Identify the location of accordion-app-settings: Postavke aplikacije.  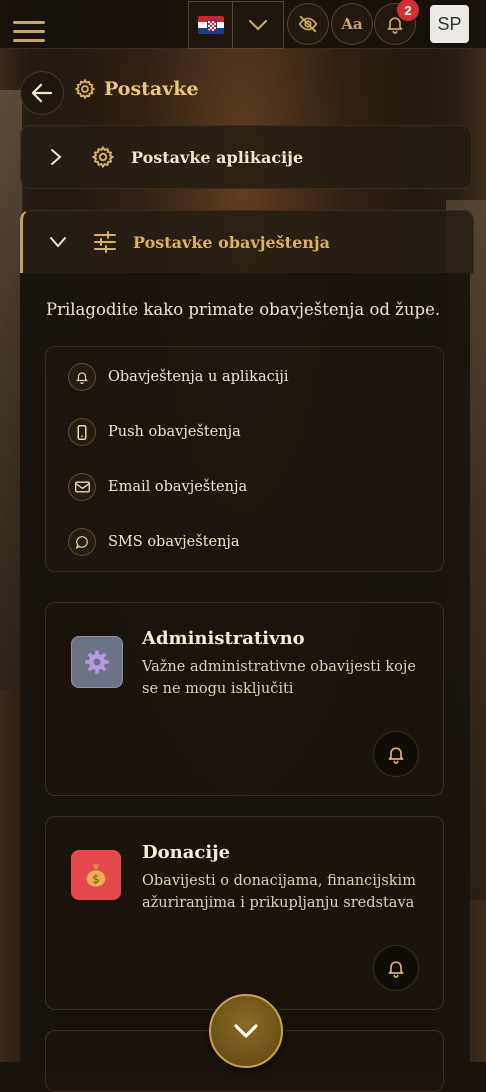
(246, 157).